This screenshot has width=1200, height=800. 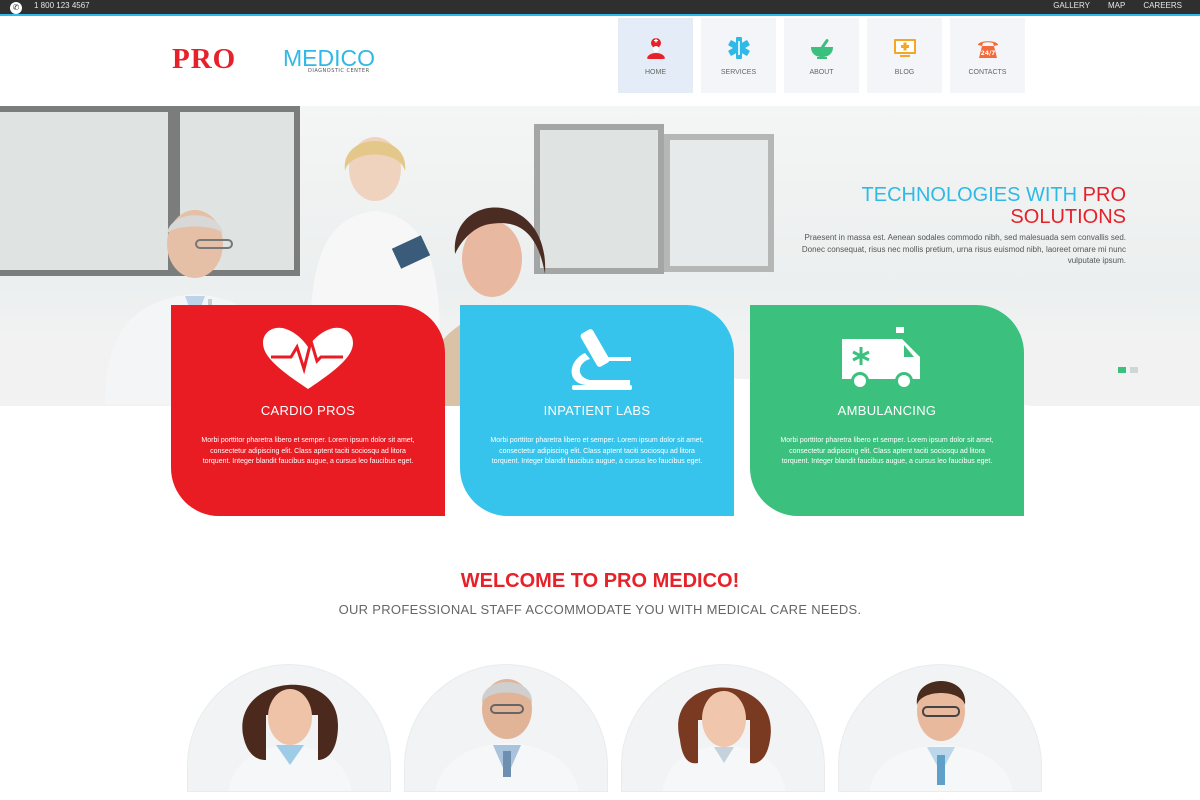 I want to click on nav-services: SERVICES, so click(x=738, y=55).